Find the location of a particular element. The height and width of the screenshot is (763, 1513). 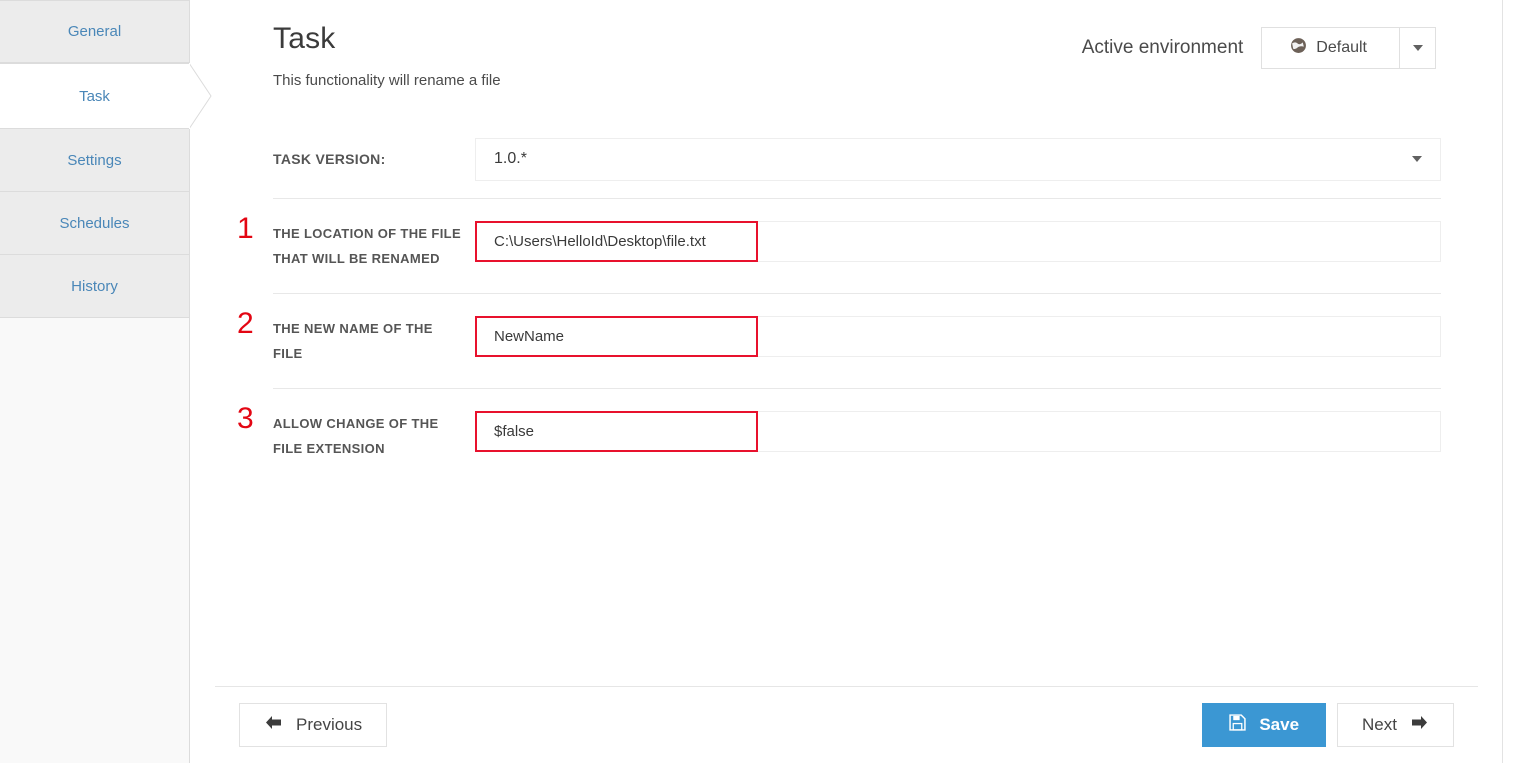

sidebar-item-task: Task is located at coordinates (106, 96).